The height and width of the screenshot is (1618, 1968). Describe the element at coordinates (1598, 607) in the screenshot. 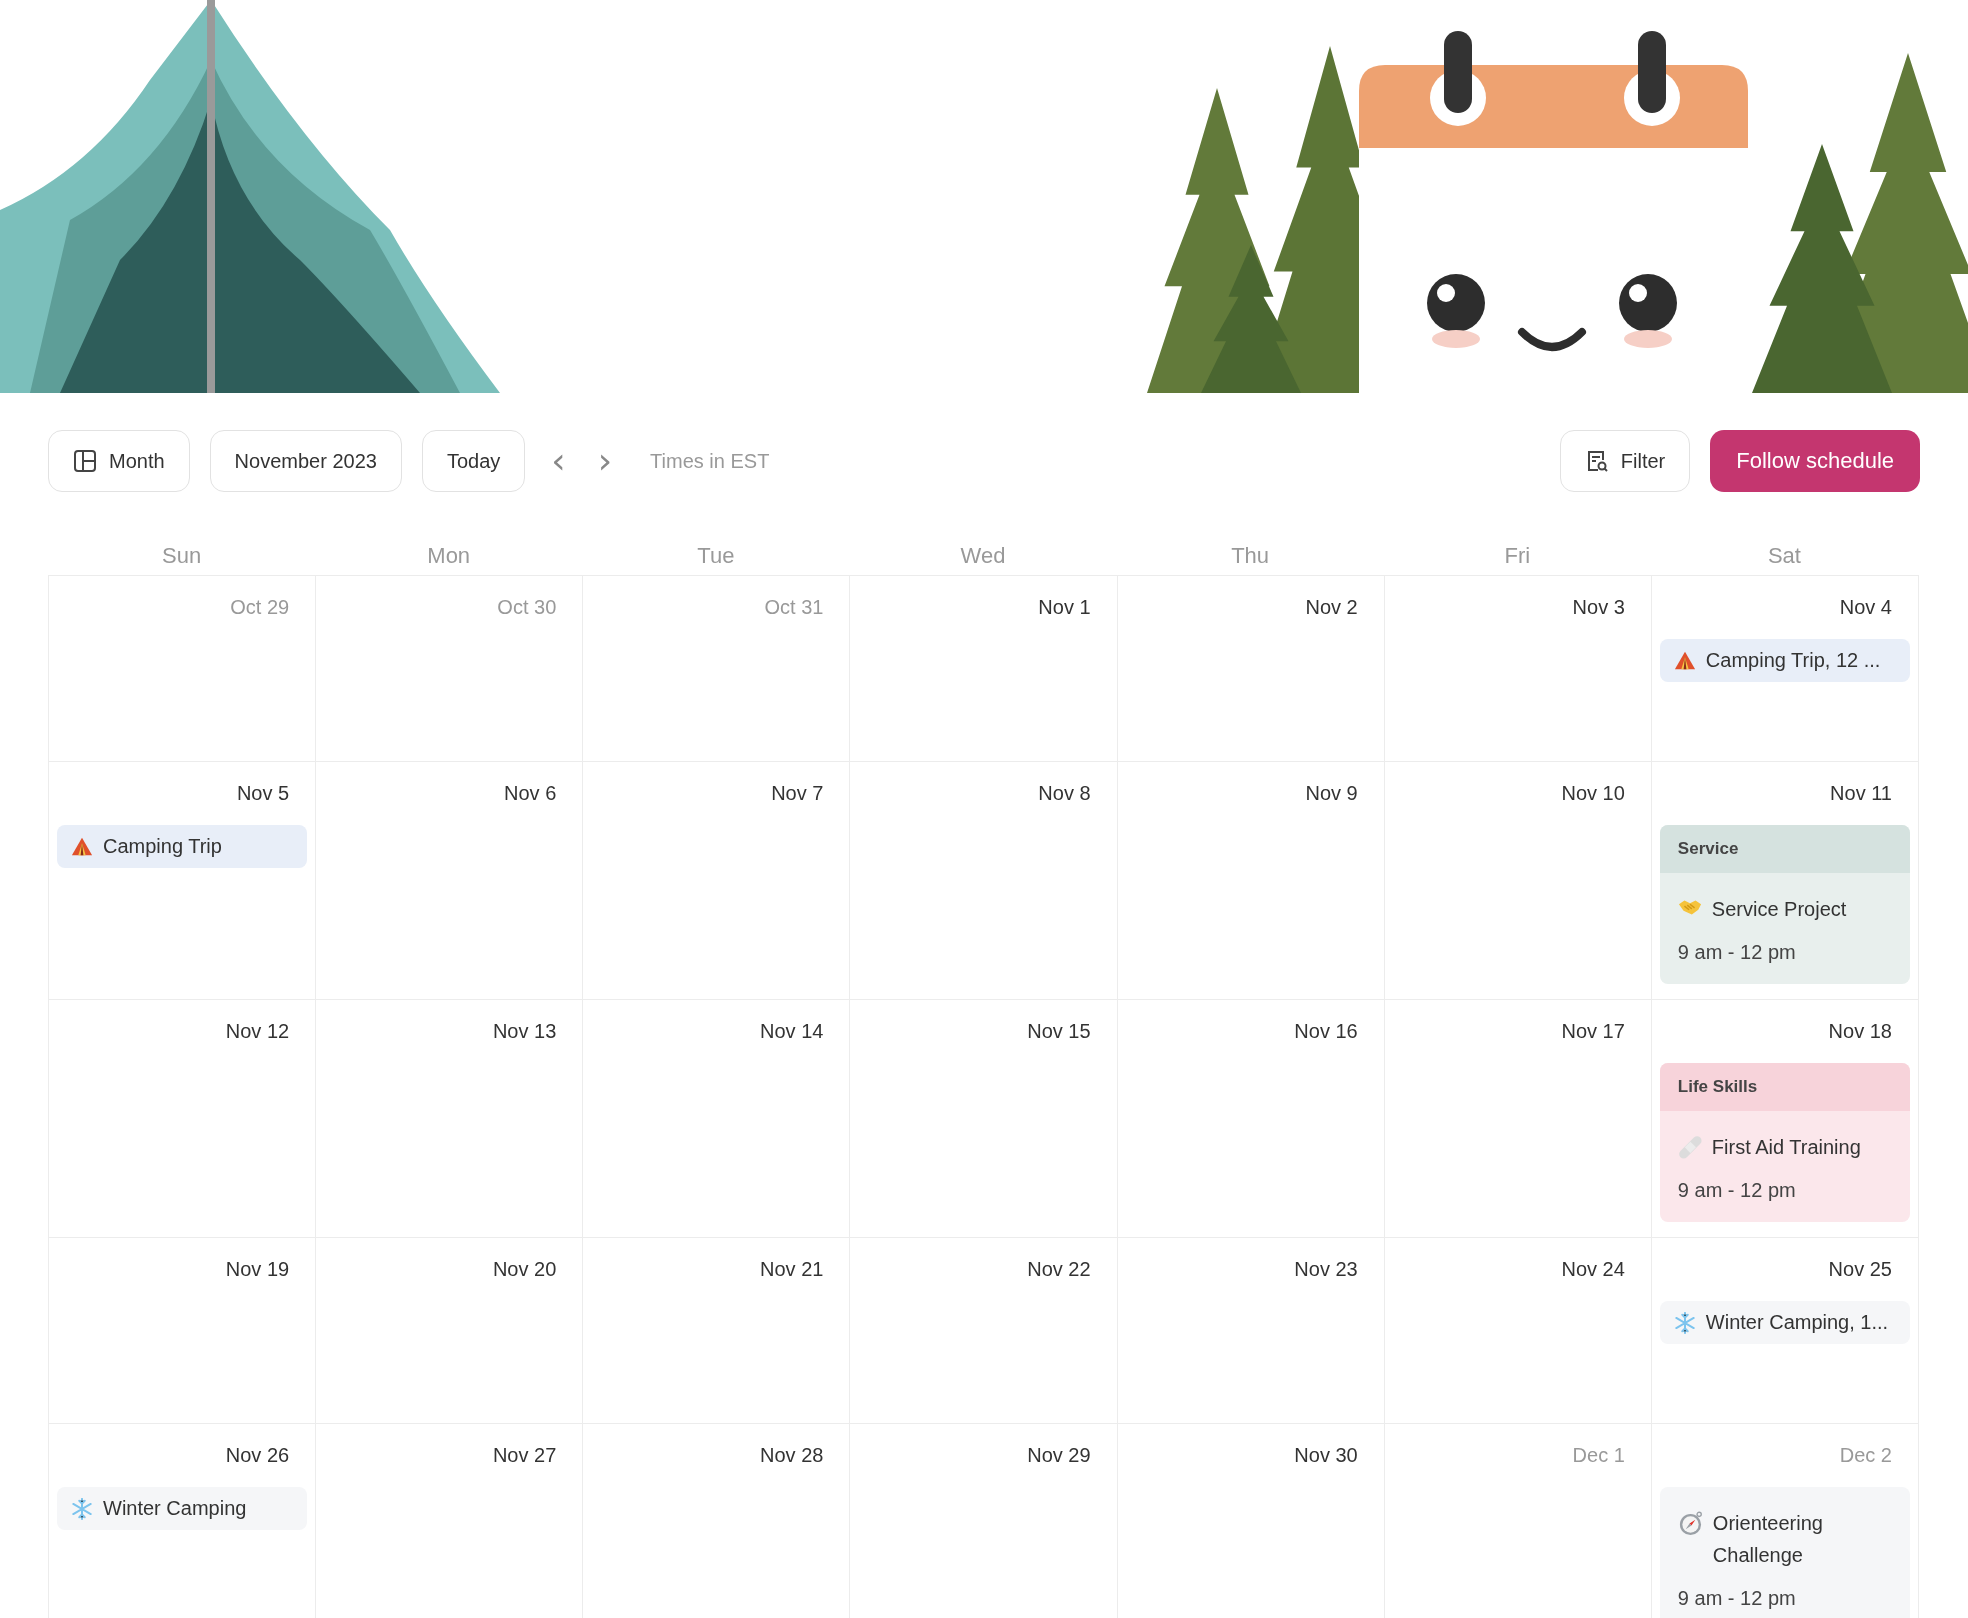

I see `day-date: Nov 3` at that location.